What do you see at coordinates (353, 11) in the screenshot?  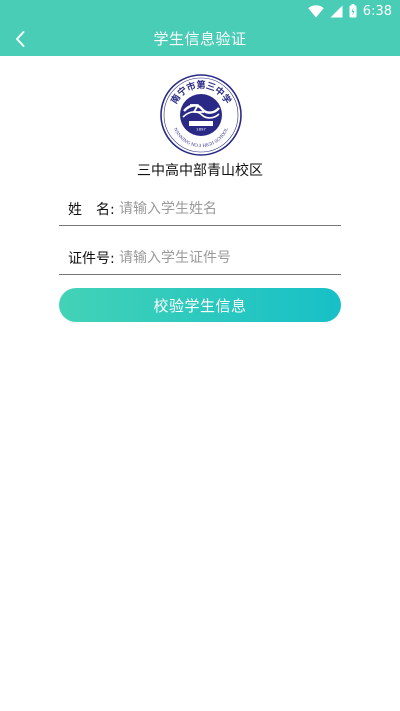 I see `battery-icon` at bounding box center [353, 11].